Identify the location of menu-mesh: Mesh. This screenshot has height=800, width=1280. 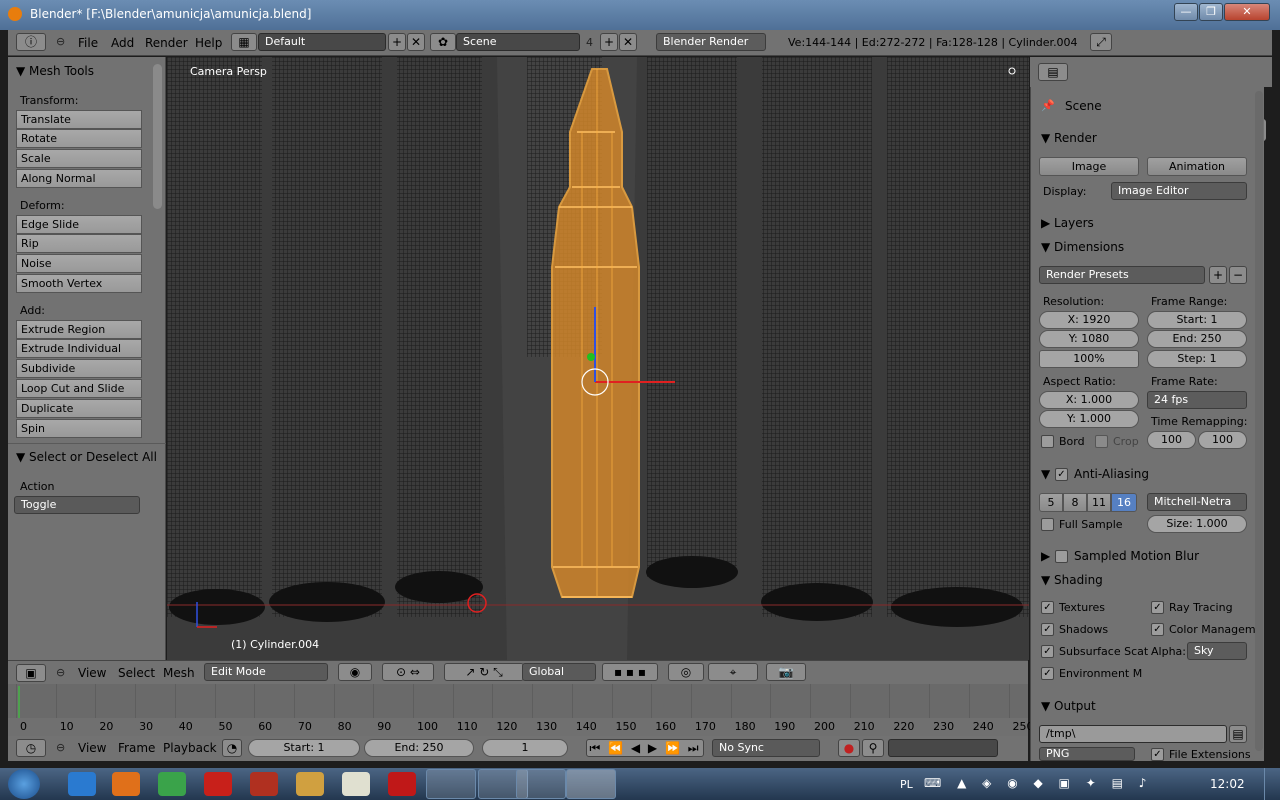
(179, 673).